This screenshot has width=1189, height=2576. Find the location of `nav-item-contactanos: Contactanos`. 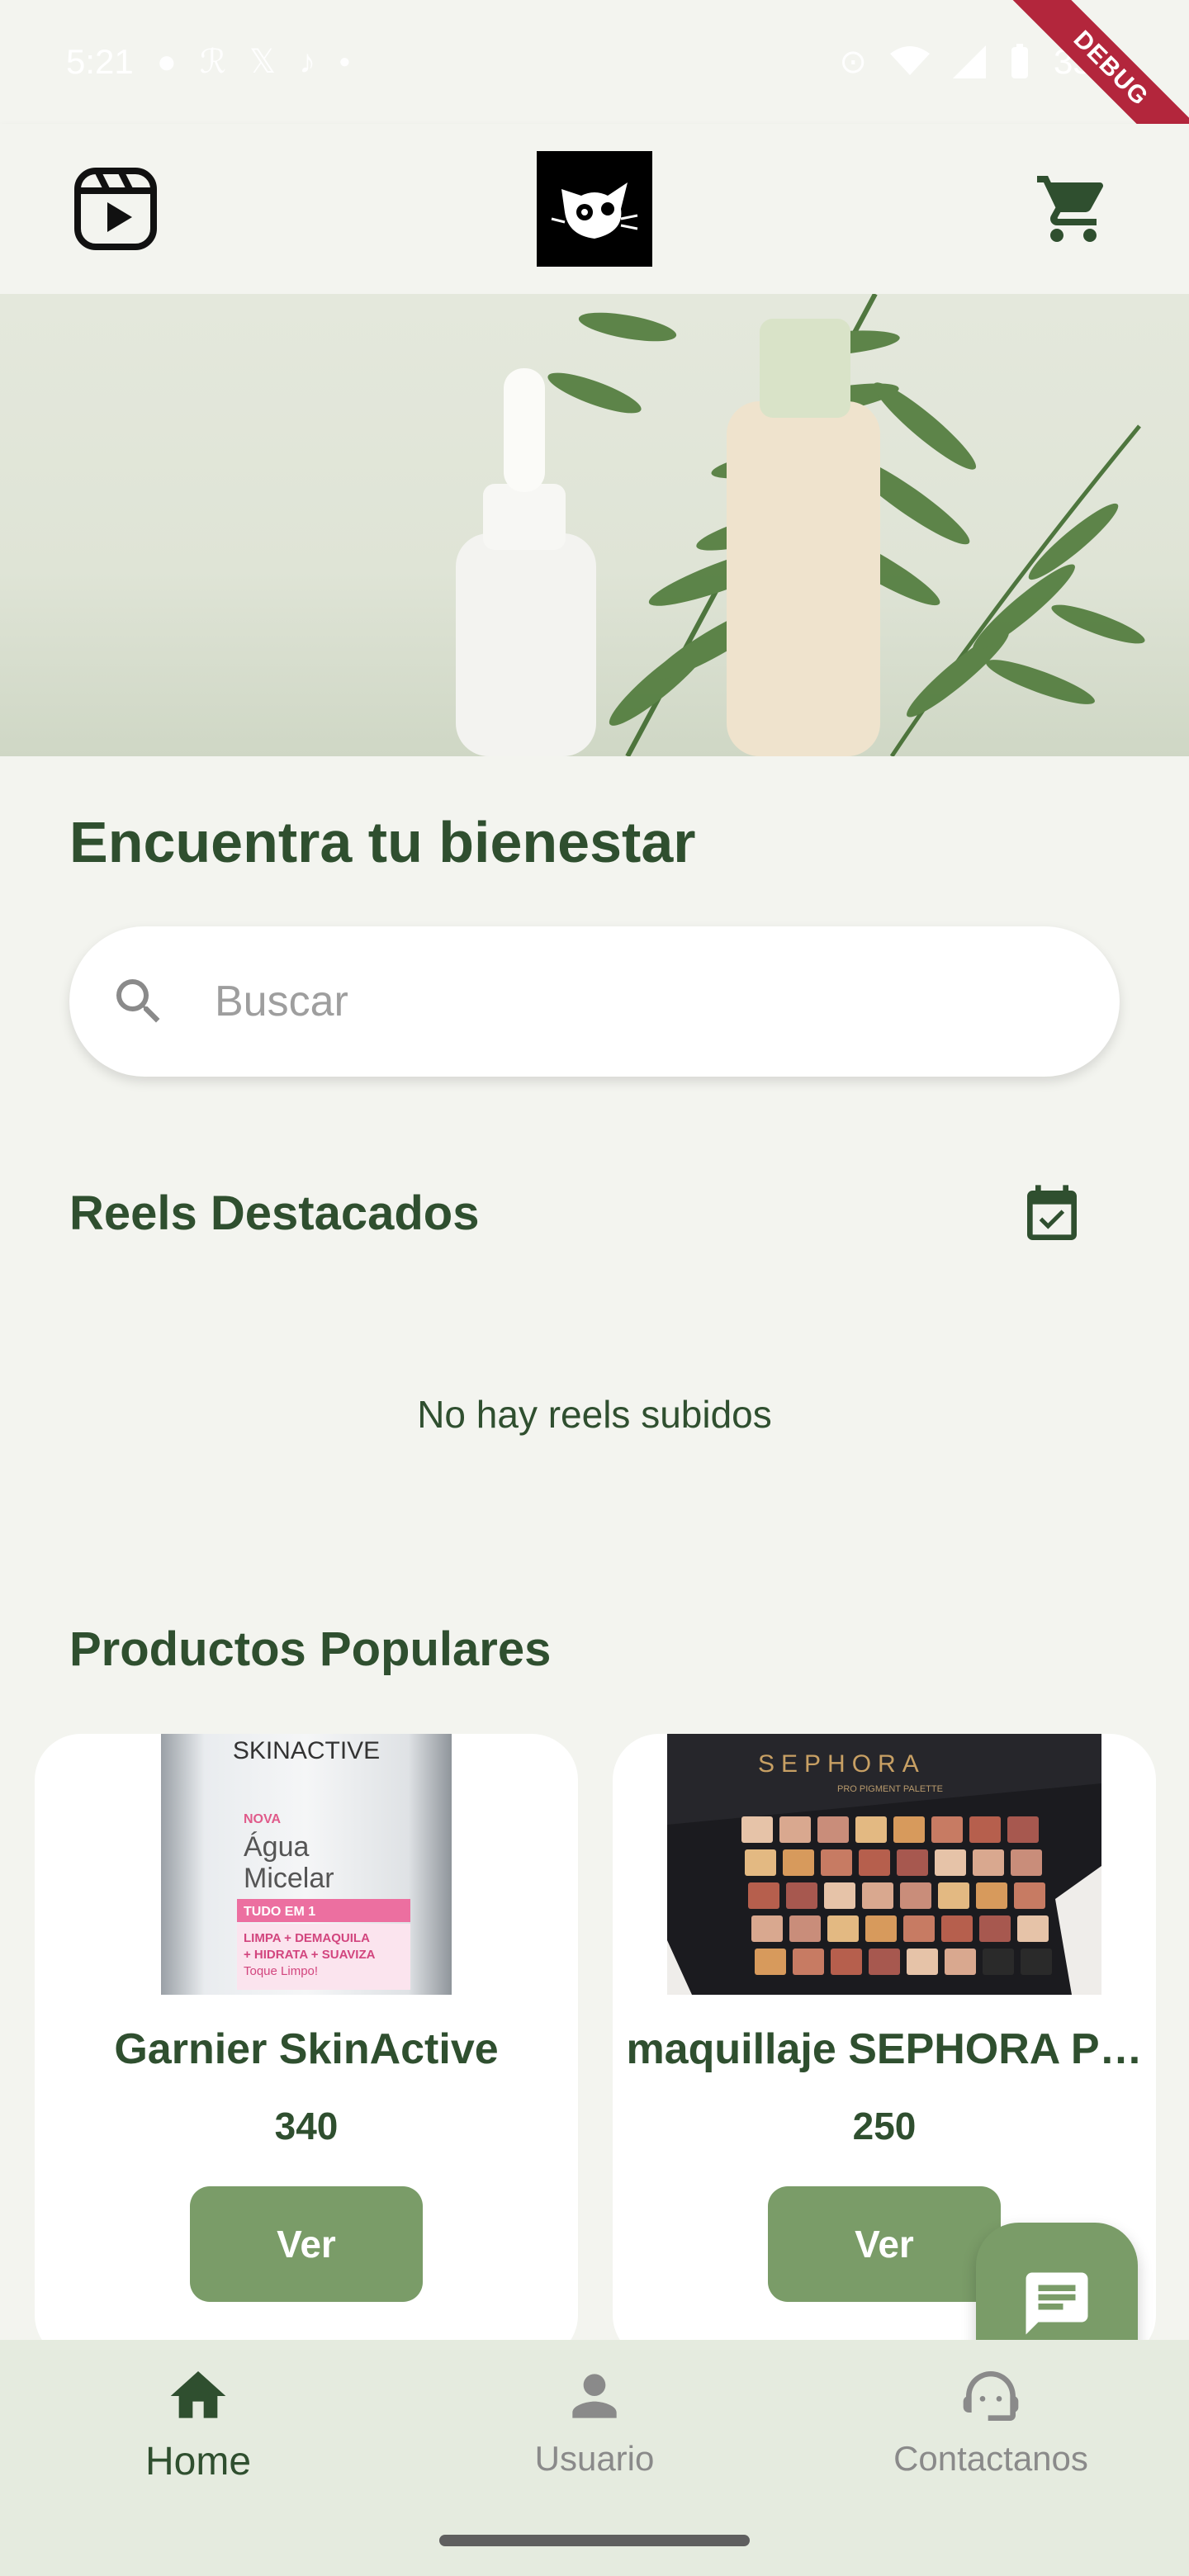

nav-item-contactanos: Contactanos is located at coordinates (991, 2458).